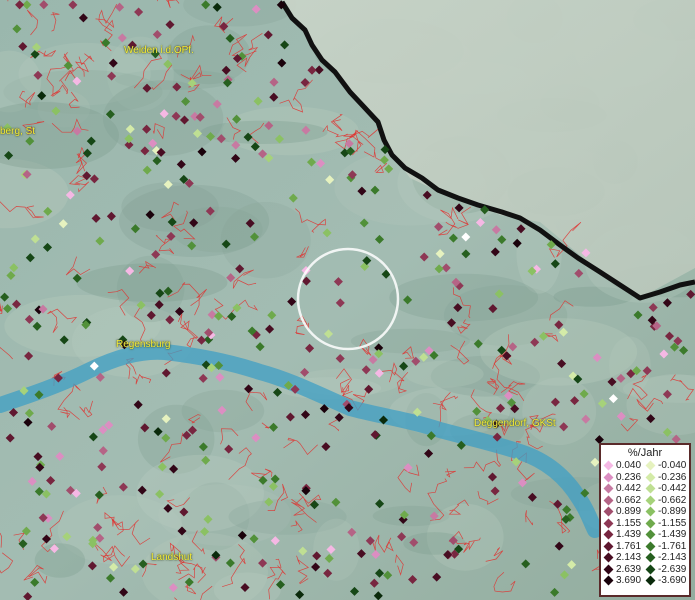 The width and height of the screenshot is (695, 600). I want to click on legend-row: 1.155 -1.155, so click(645, 524).